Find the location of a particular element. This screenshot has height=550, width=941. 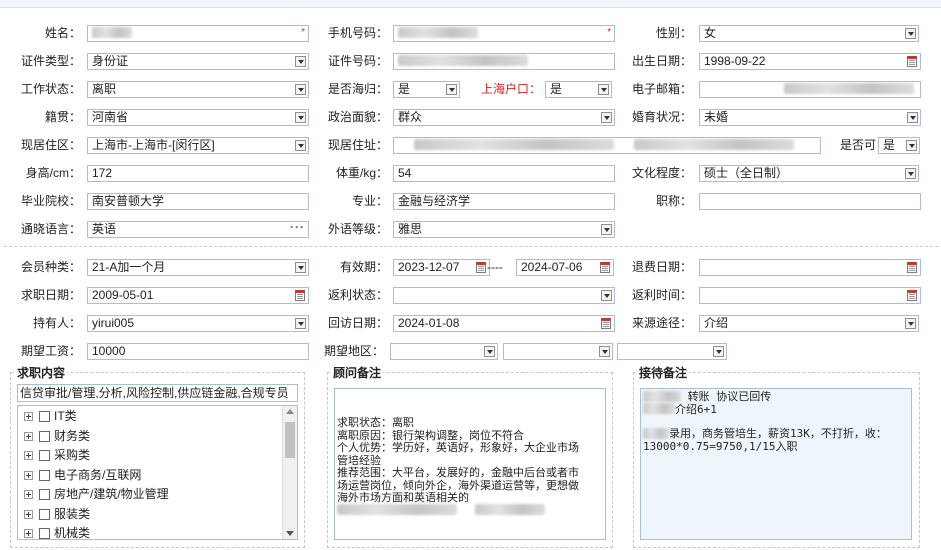

name-field: * is located at coordinates (198, 33).